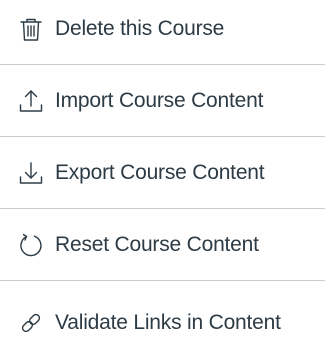 The height and width of the screenshot is (358, 325). I want to click on validate-links-label: Validate Links in Content, so click(168, 322).